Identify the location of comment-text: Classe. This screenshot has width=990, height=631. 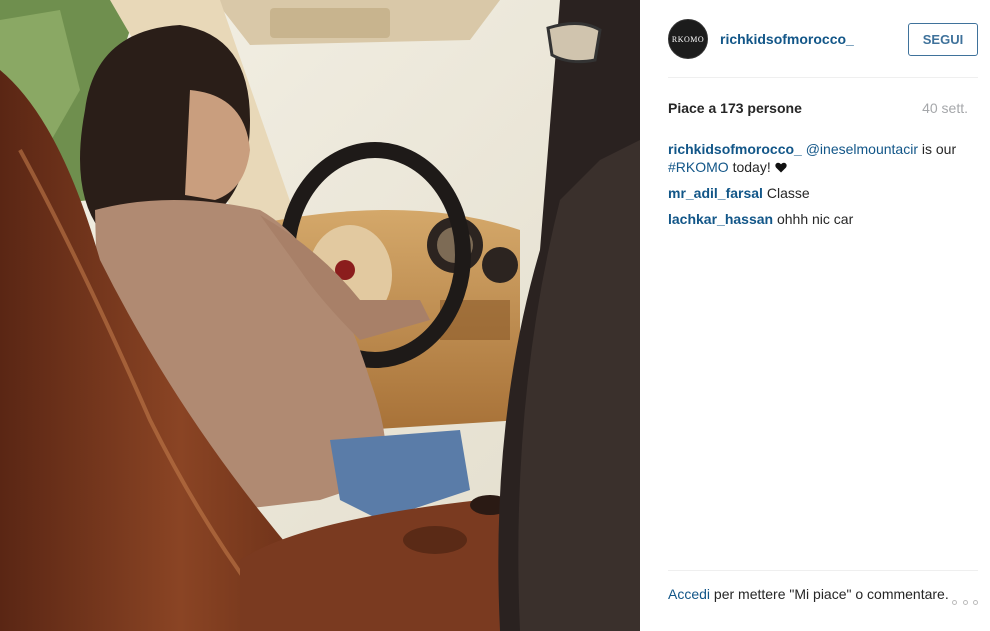
(786, 193).